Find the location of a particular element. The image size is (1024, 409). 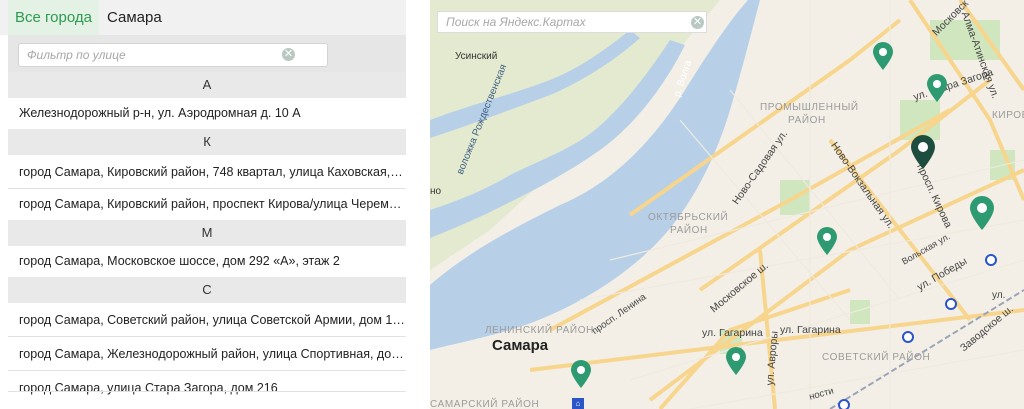

map-search-input is located at coordinates (571, 22).